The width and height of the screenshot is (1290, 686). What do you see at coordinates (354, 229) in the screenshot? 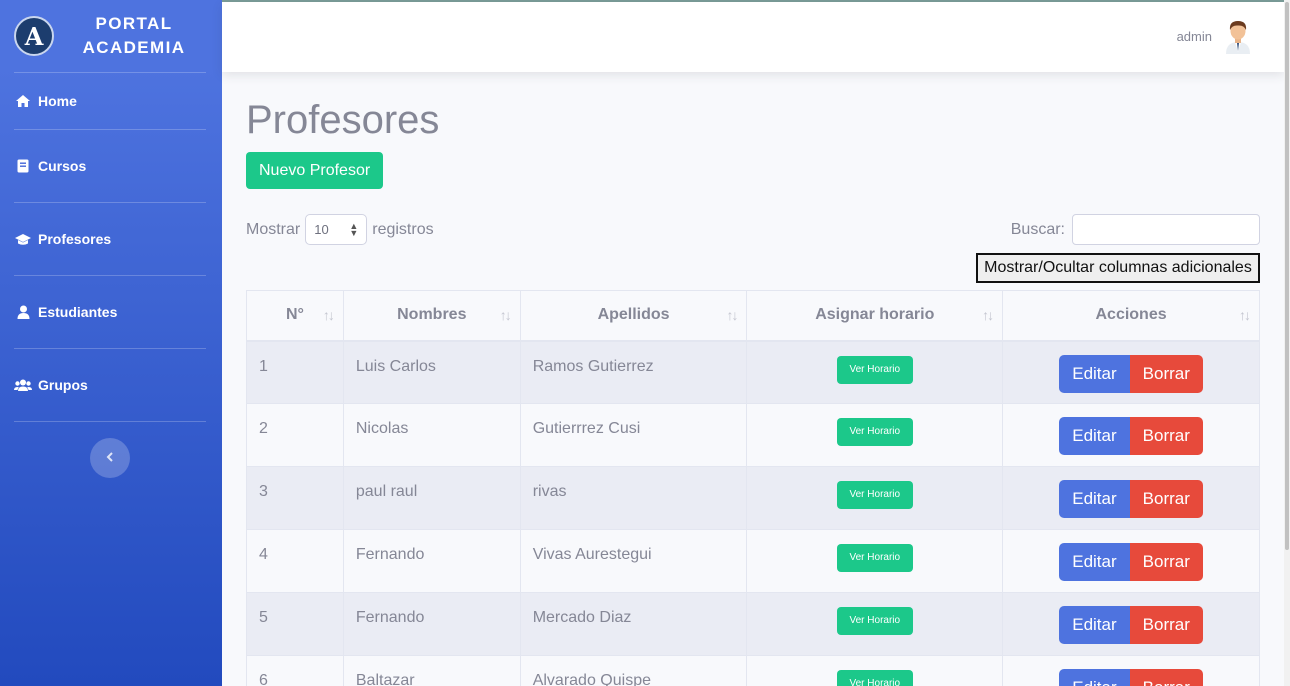
I see `select-arrows-icon: ▲ ▼` at bounding box center [354, 229].